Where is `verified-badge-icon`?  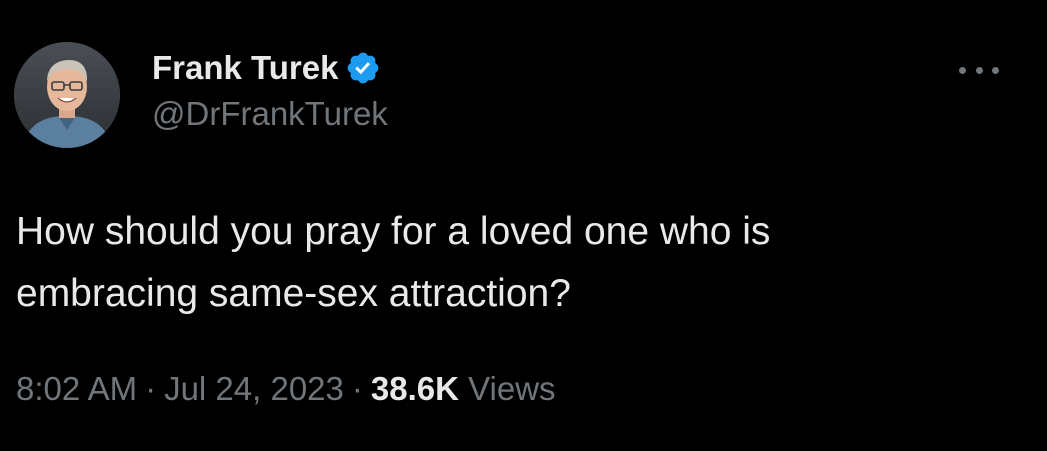
verified-badge-icon is located at coordinates (363, 68).